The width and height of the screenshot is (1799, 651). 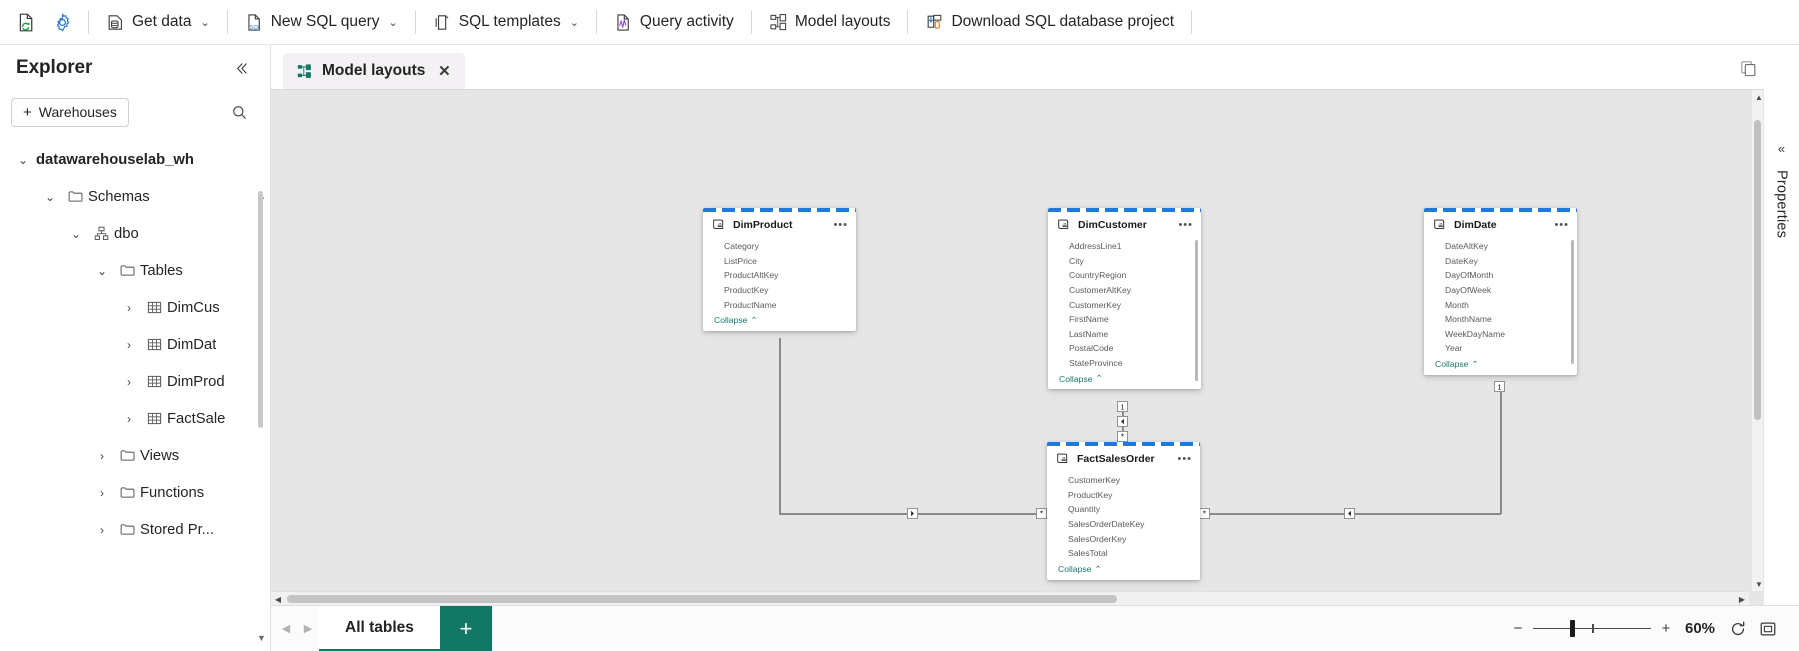 I want to click on close-icon: ✕, so click(x=444, y=71).